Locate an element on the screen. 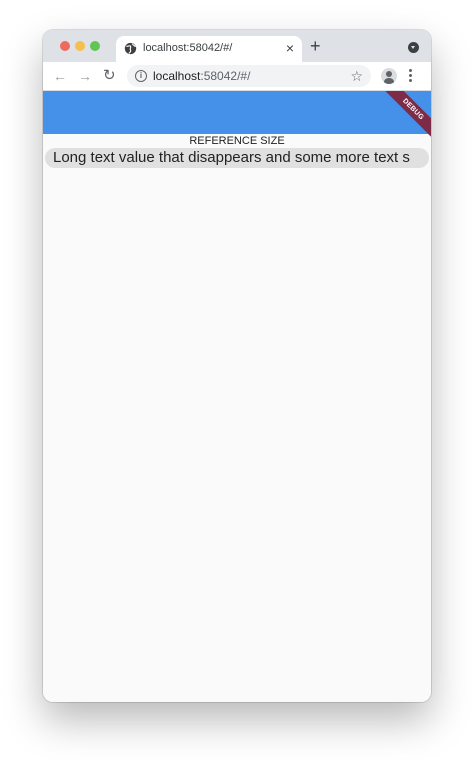 This screenshot has width=474, height=760. address-bar-url: localhost:58042/#/ is located at coordinates (201, 76).